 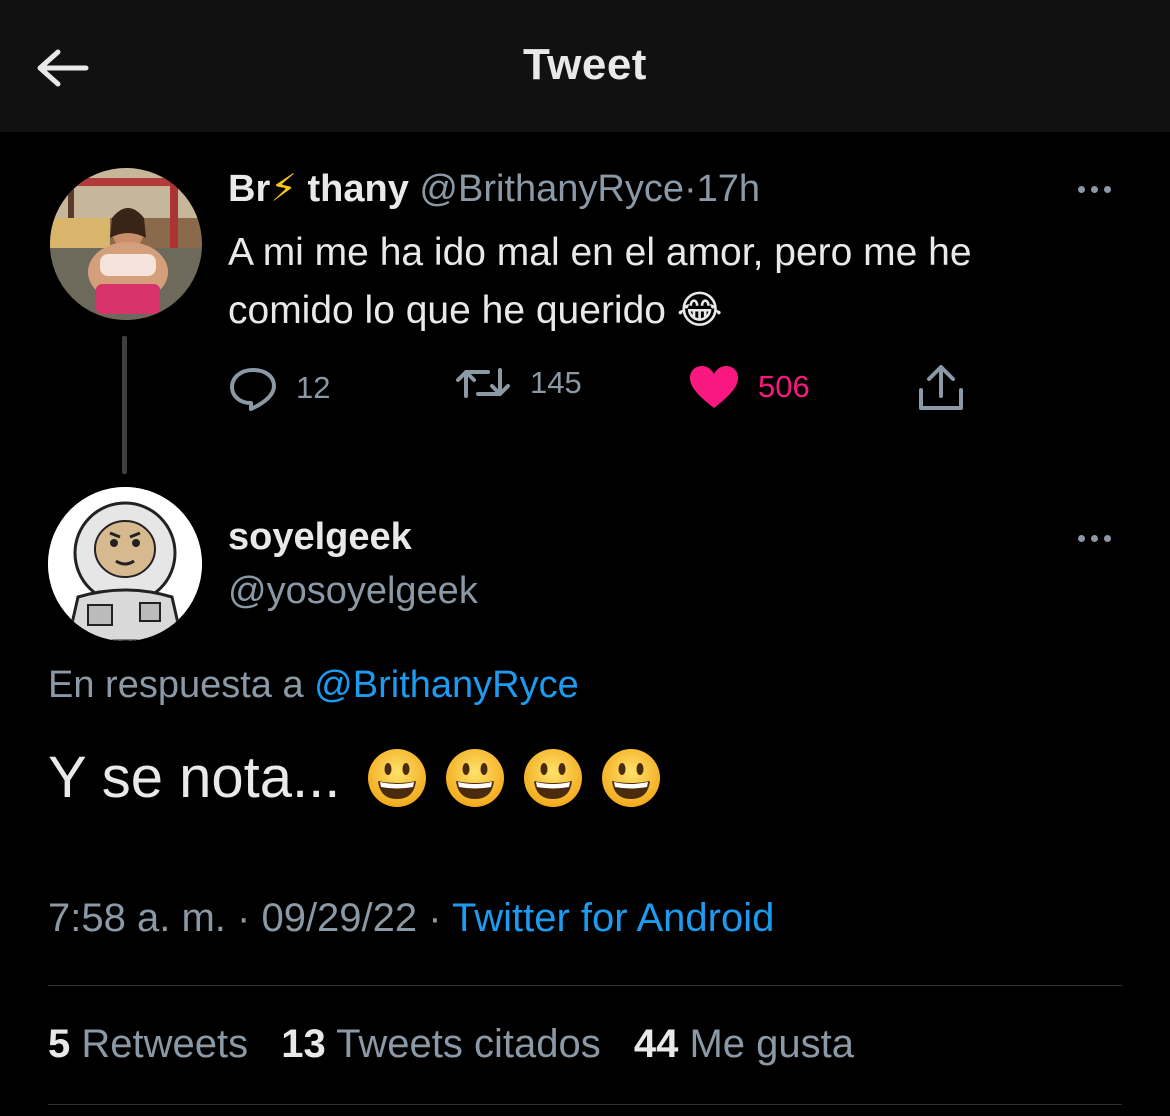 What do you see at coordinates (124, 405) in the screenshot?
I see `thread-connector` at bounding box center [124, 405].